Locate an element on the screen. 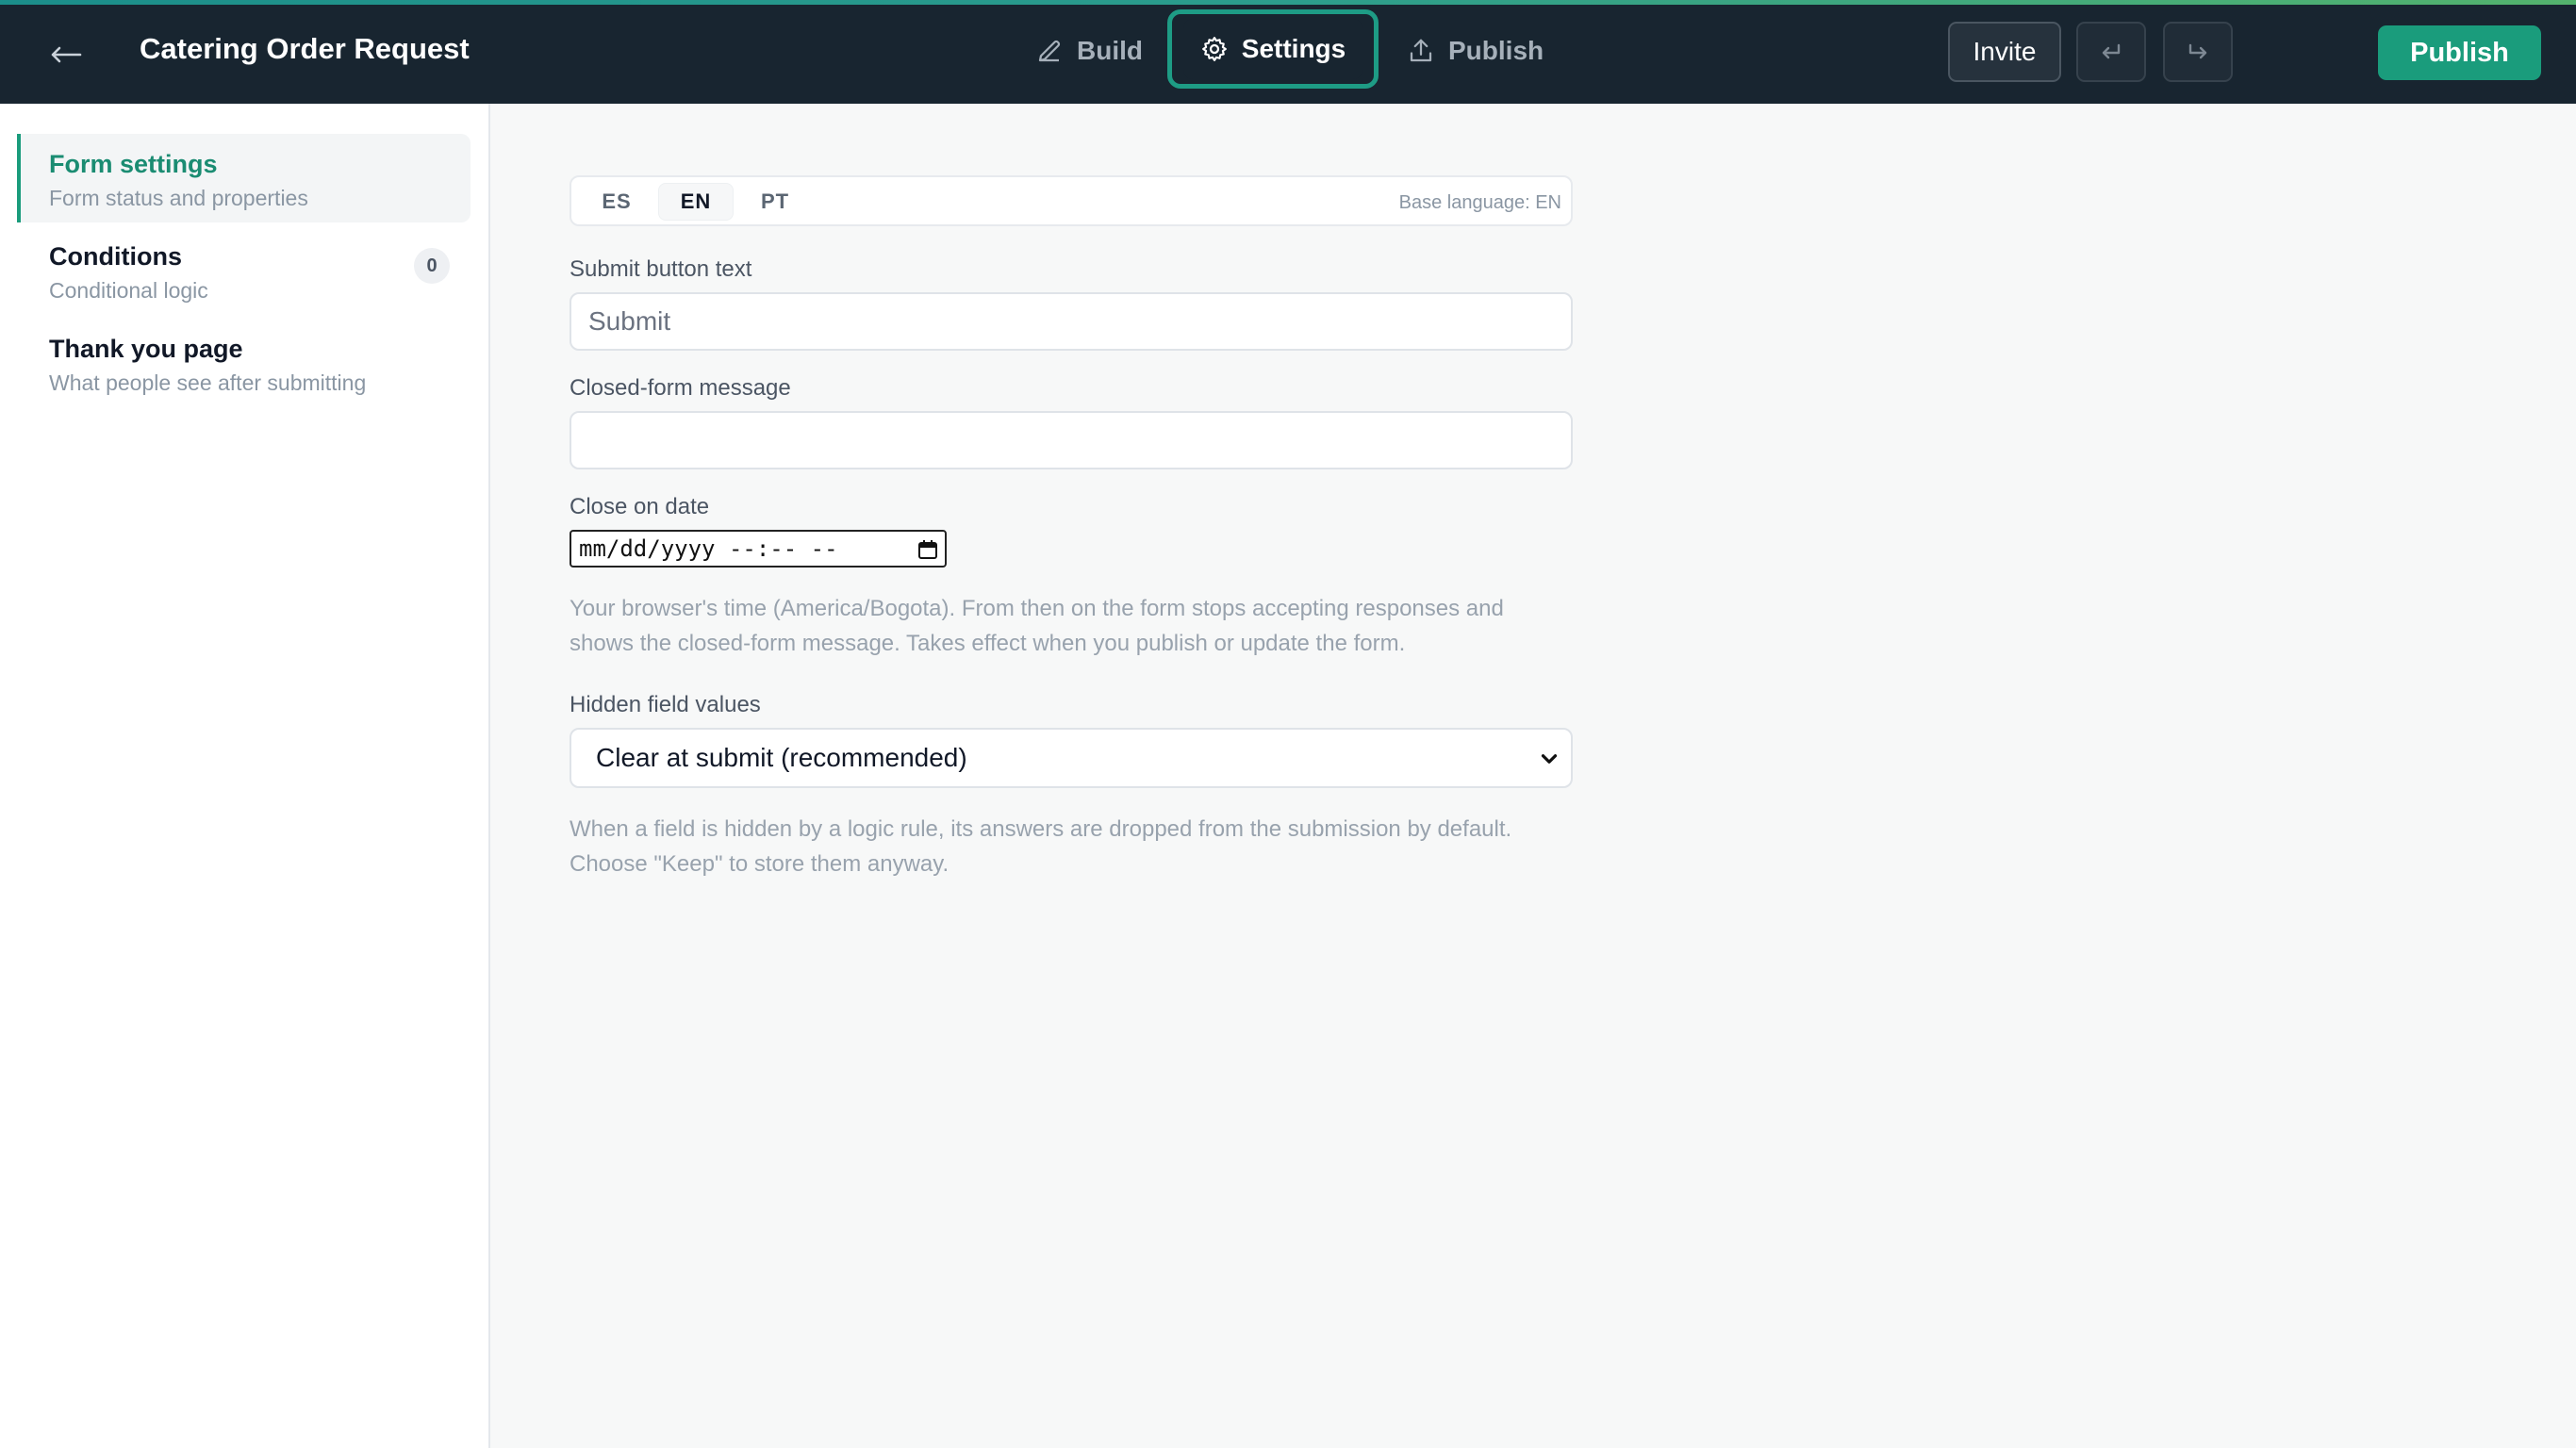 The height and width of the screenshot is (1448, 2576). language-tab-es: ES is located at coordinates (616, 202).